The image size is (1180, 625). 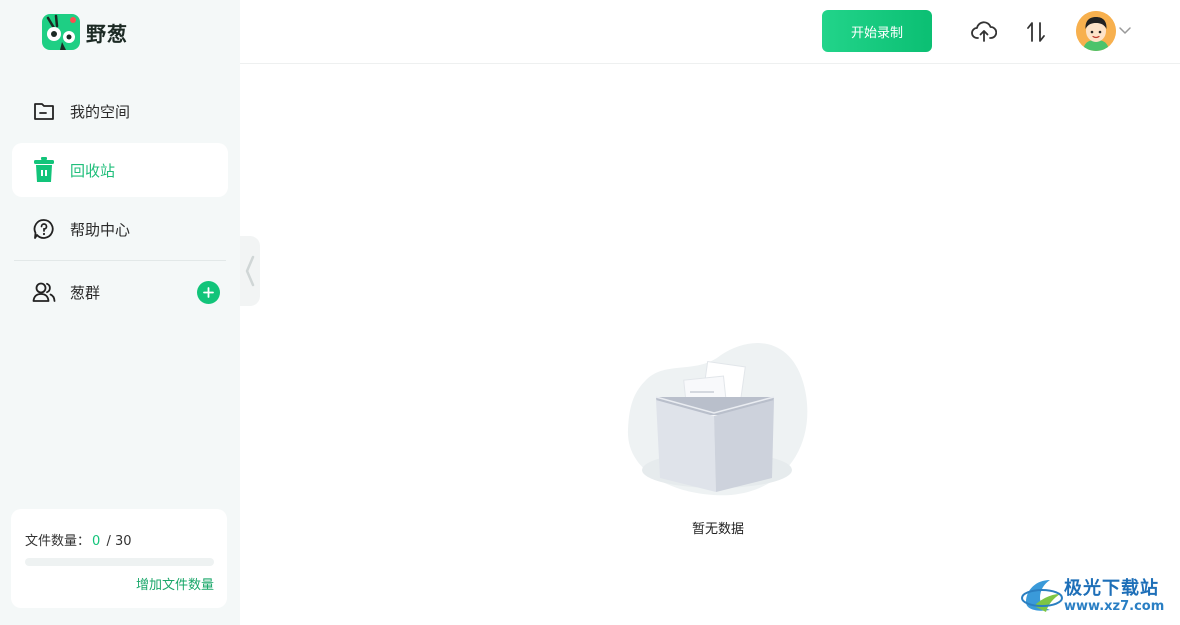 I want to click on chevron-left-icon, so click(x=250, y=271).